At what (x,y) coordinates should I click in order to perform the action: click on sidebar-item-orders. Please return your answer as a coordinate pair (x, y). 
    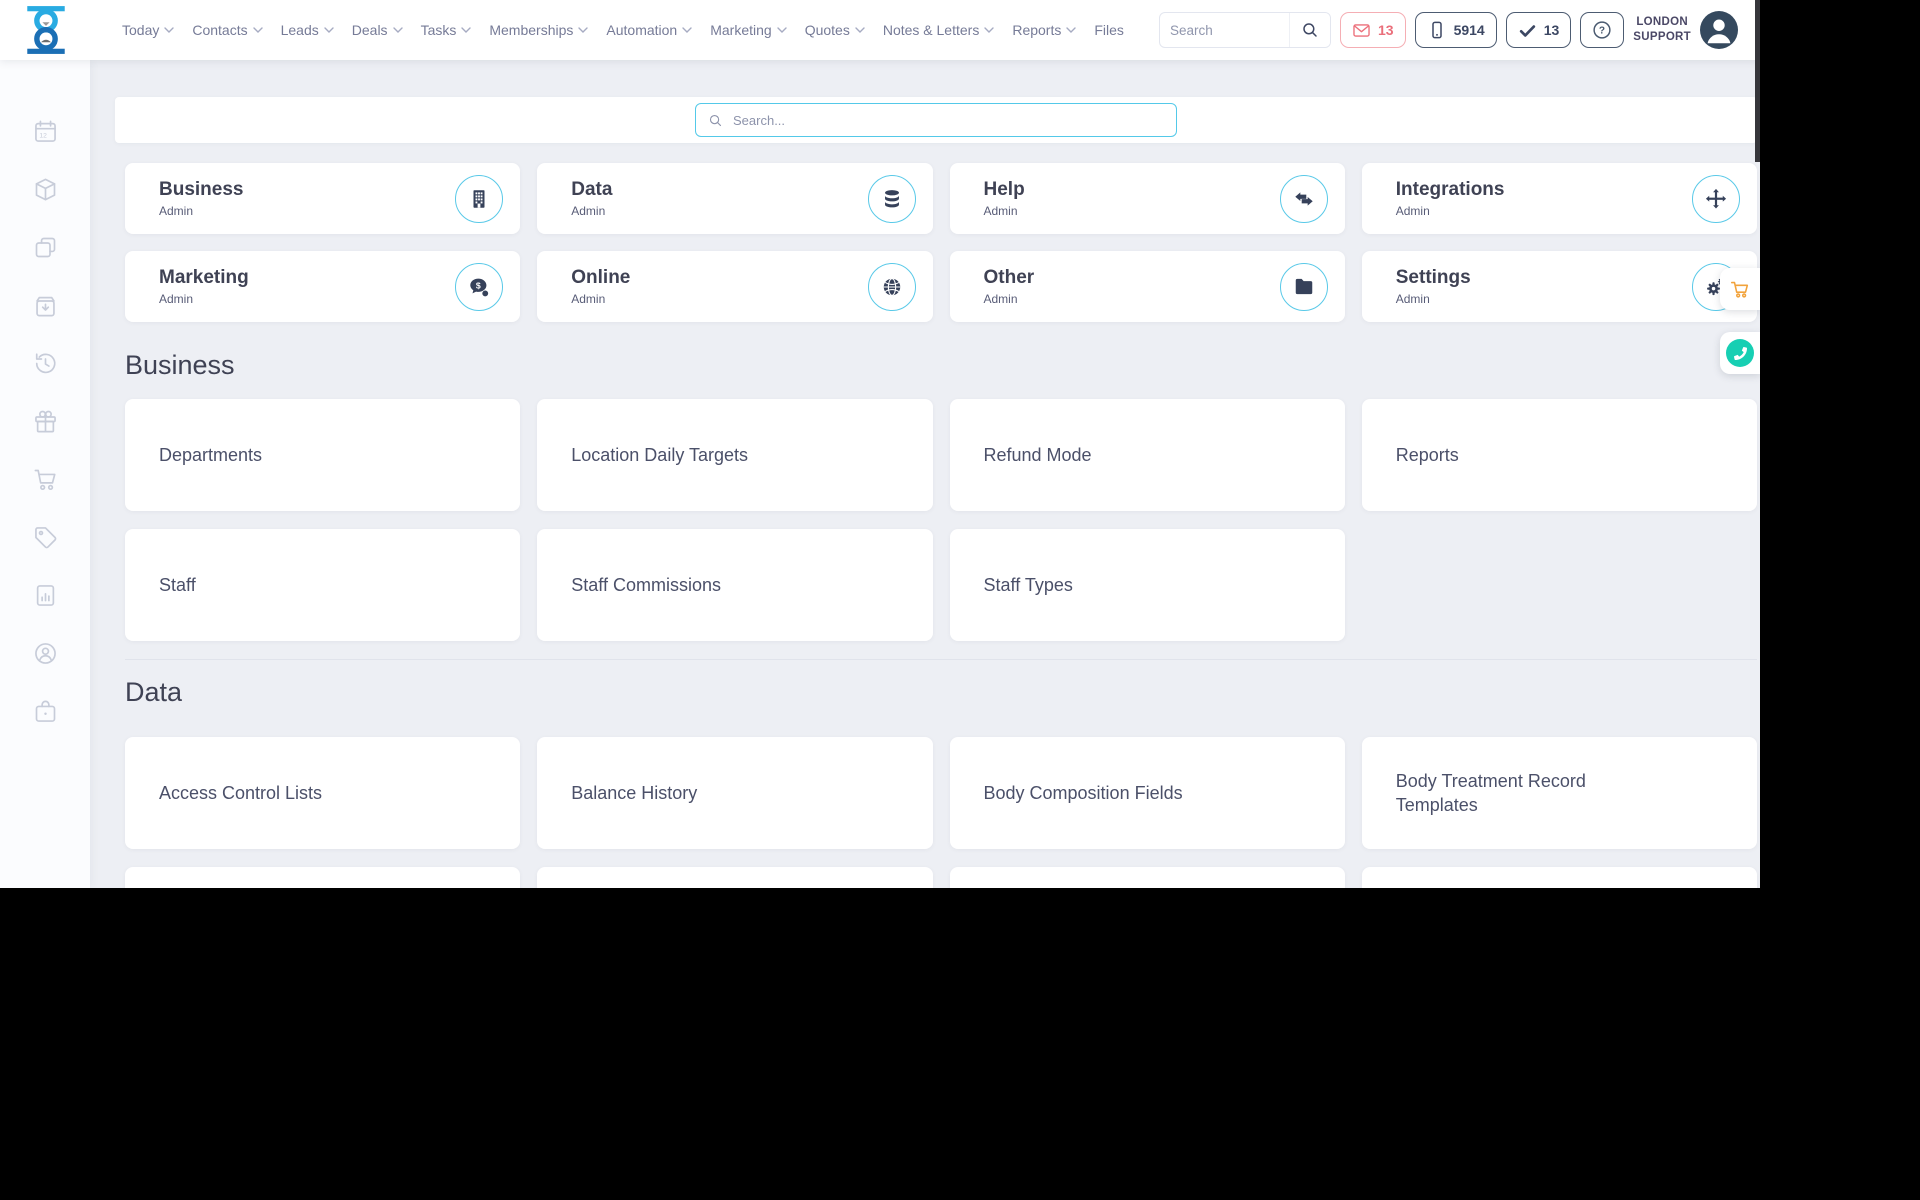
    Looking at the image, I should click on (45, 305).